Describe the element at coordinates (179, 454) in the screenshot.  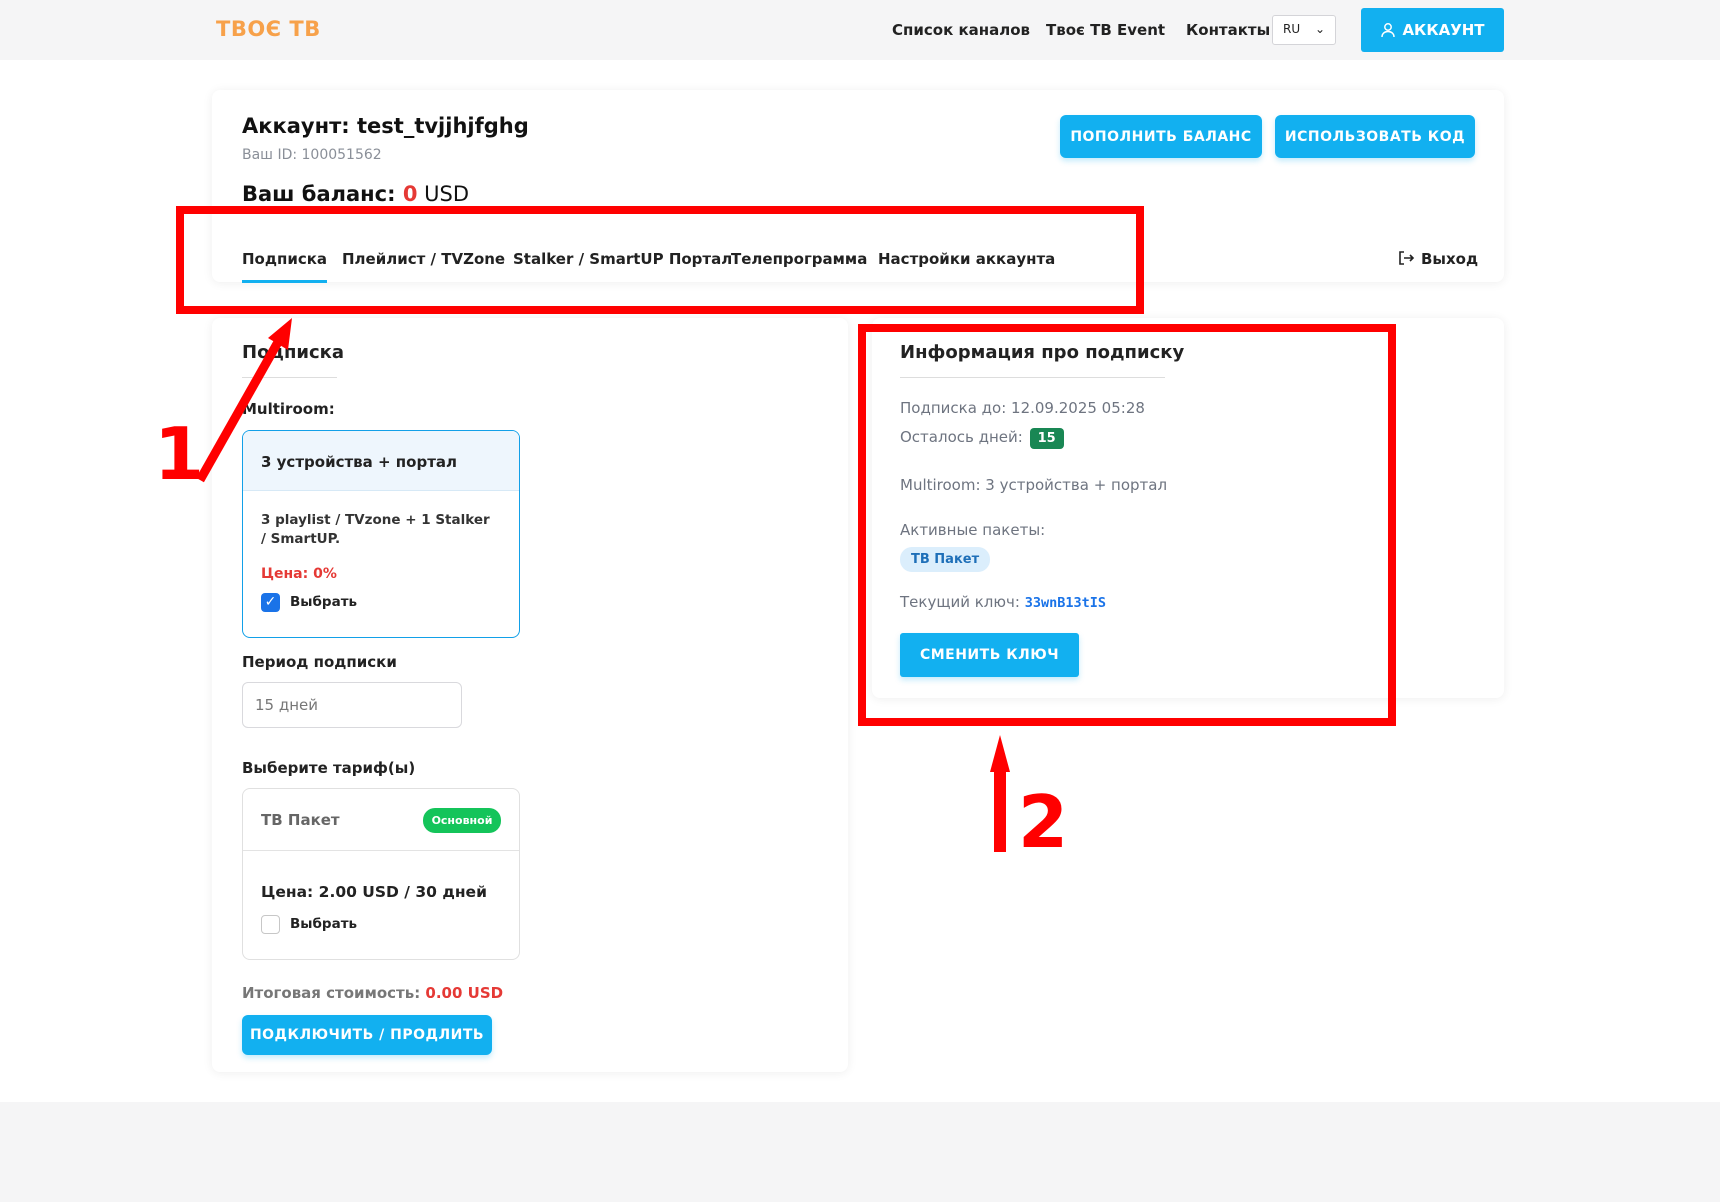
I see `annotation-number-1: 1` at that location.